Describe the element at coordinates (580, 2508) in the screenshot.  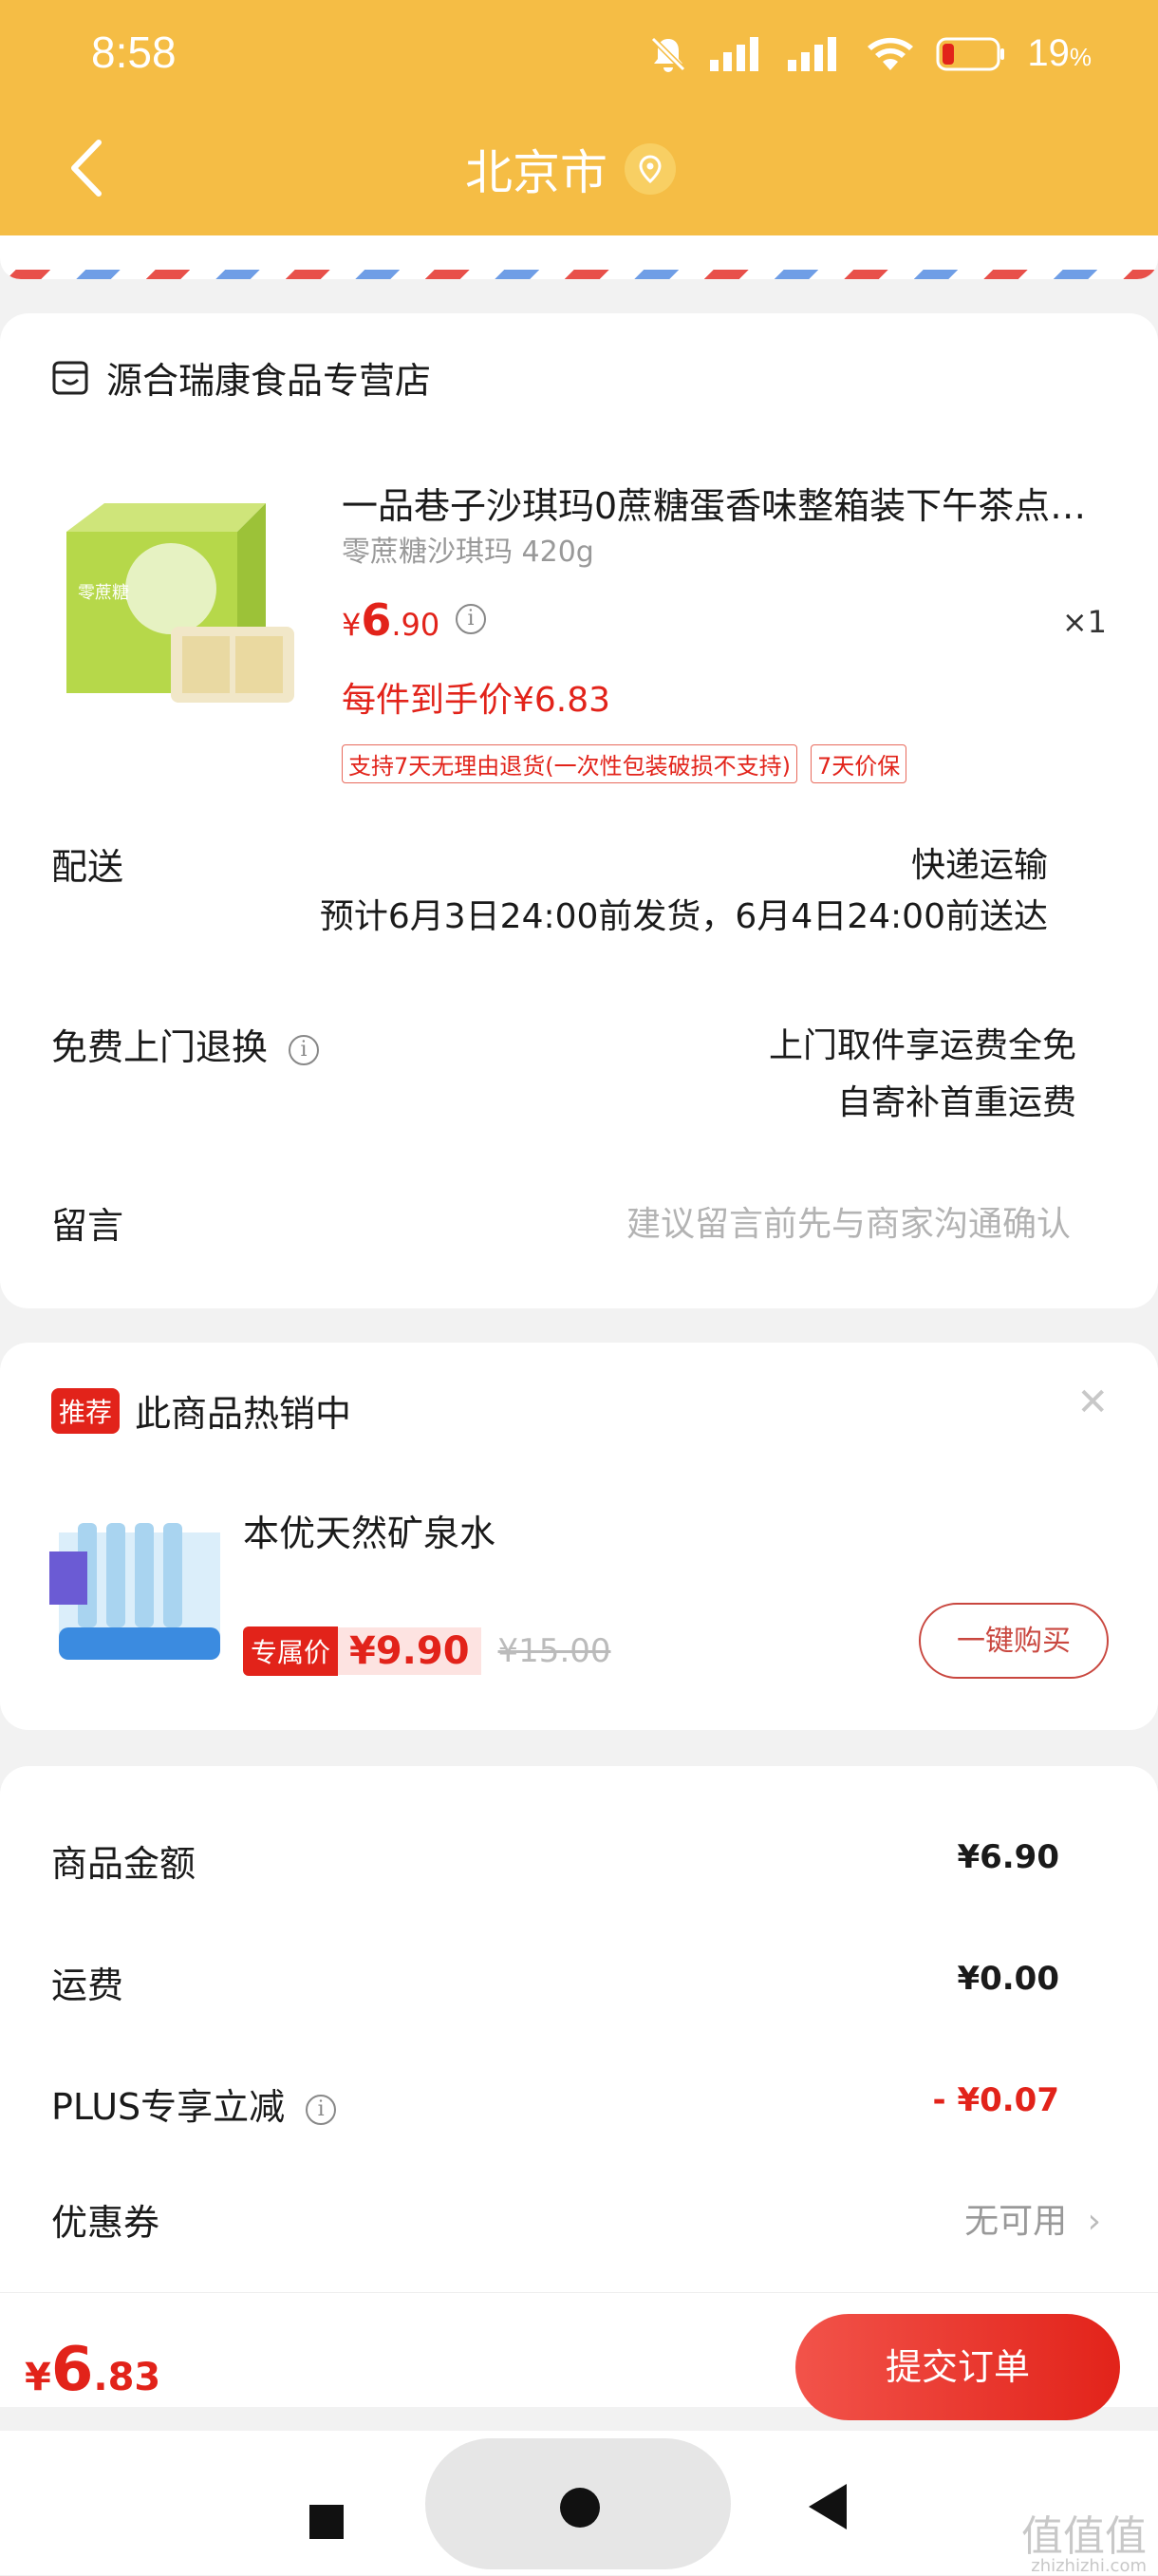
I see `home-dot-icon` at that location.